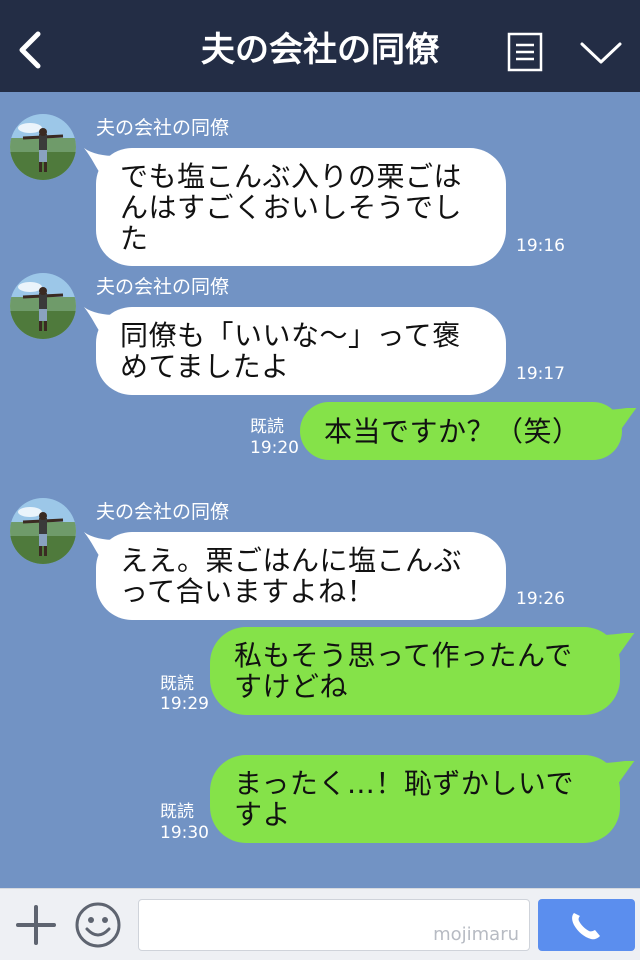 The width and height of the screenshot is (640, 960). What do you see at coordinates (404, 799) in the screenshot?
I see `message-text: まったく…！恥ずかしいですよ` at bounding box center [404, 799].